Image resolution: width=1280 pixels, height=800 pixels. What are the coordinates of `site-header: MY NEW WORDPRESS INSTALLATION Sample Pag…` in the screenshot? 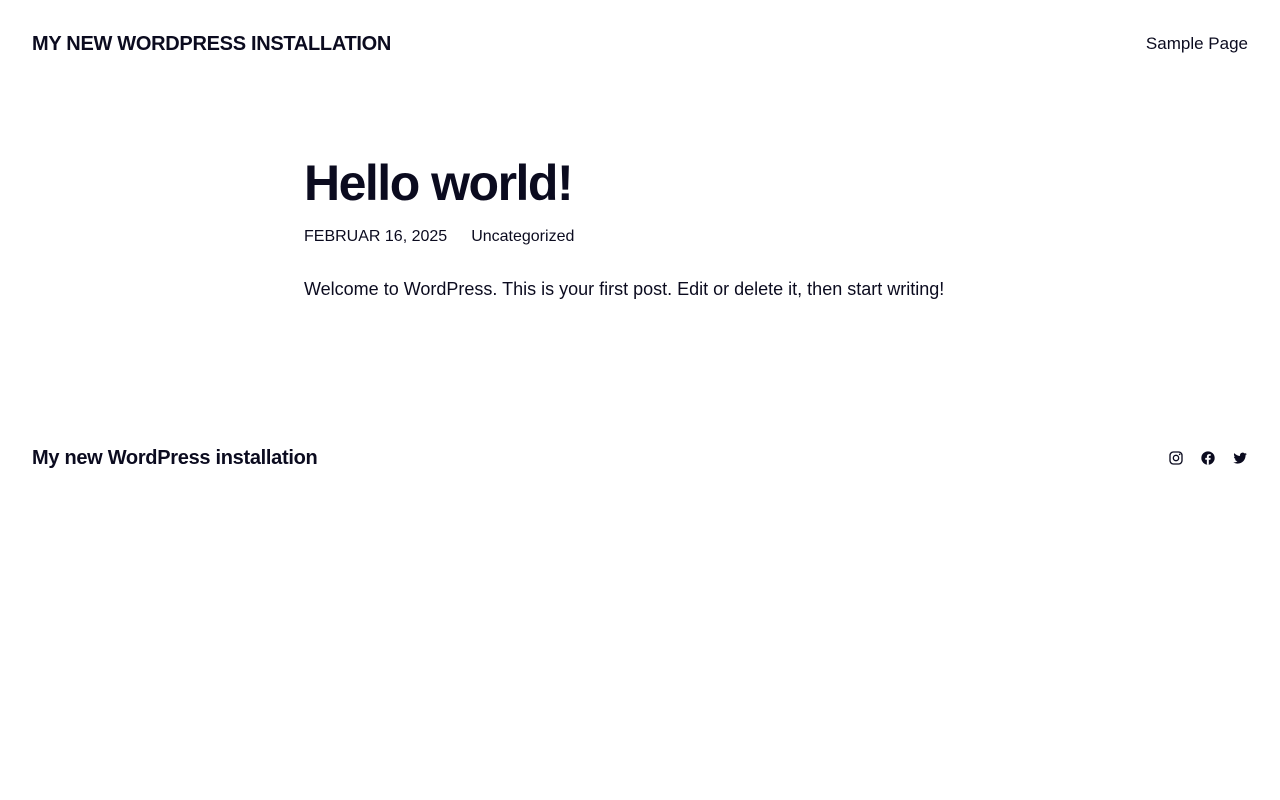 It's located at (640, 44).